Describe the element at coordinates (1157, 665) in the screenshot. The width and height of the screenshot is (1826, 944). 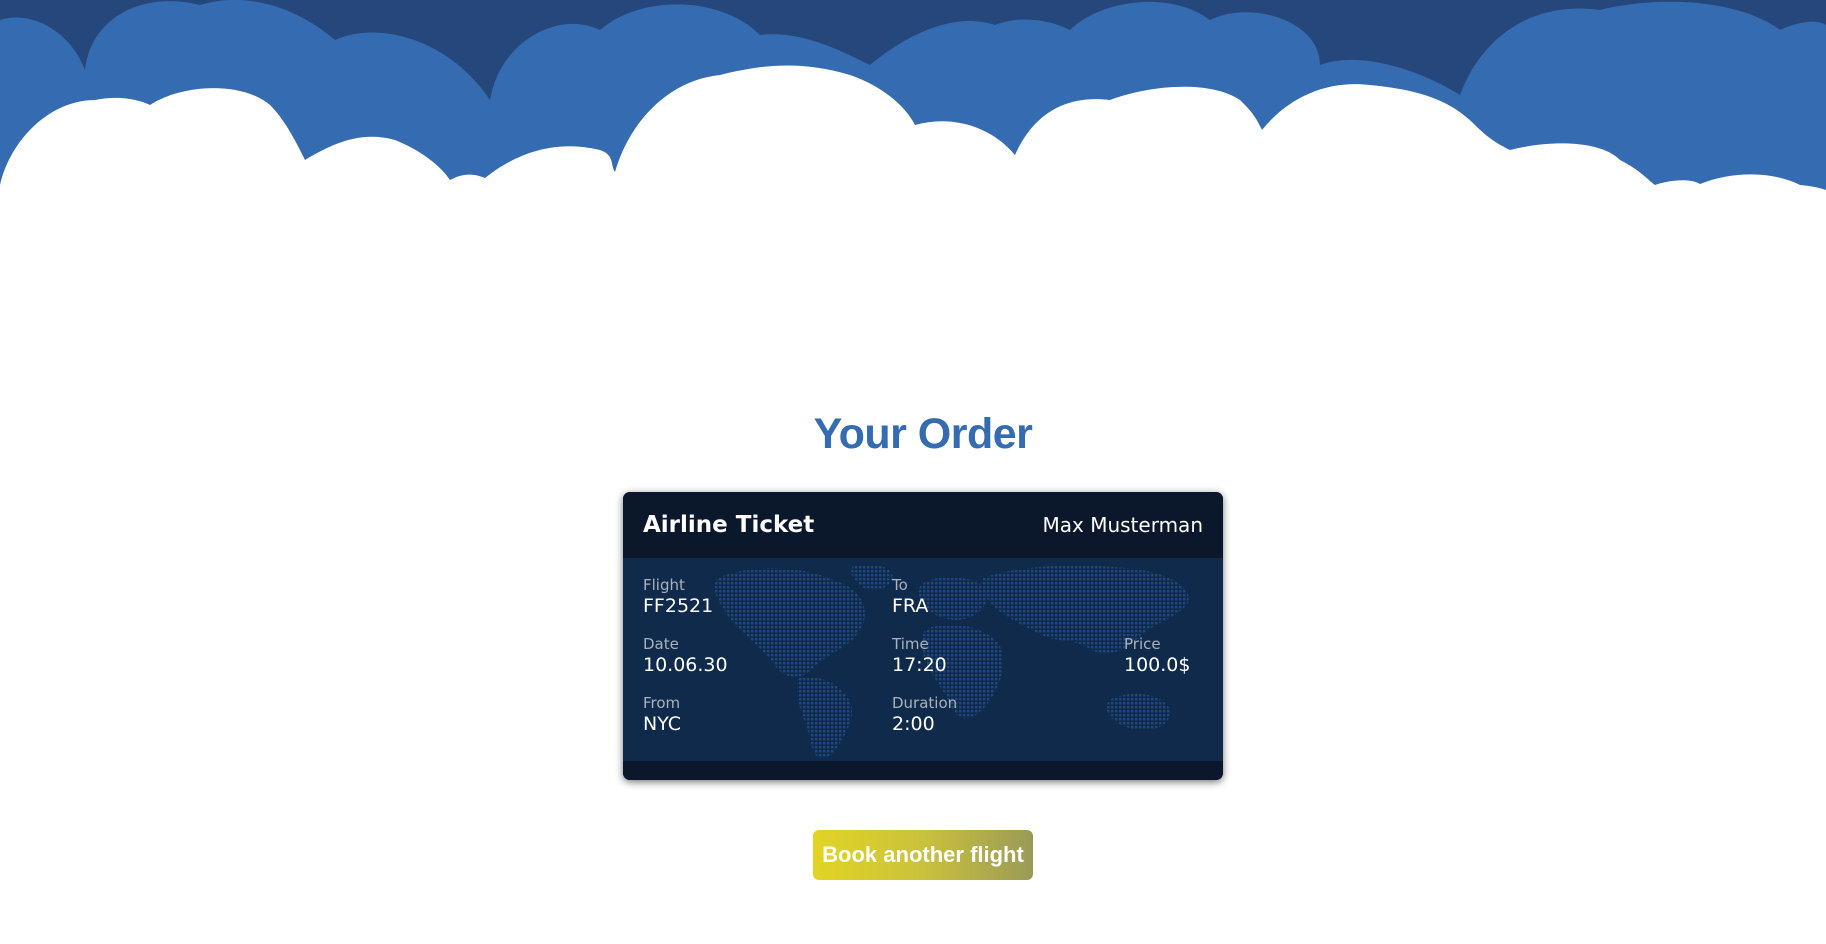
I see `price-value: 100.0$` at that location.